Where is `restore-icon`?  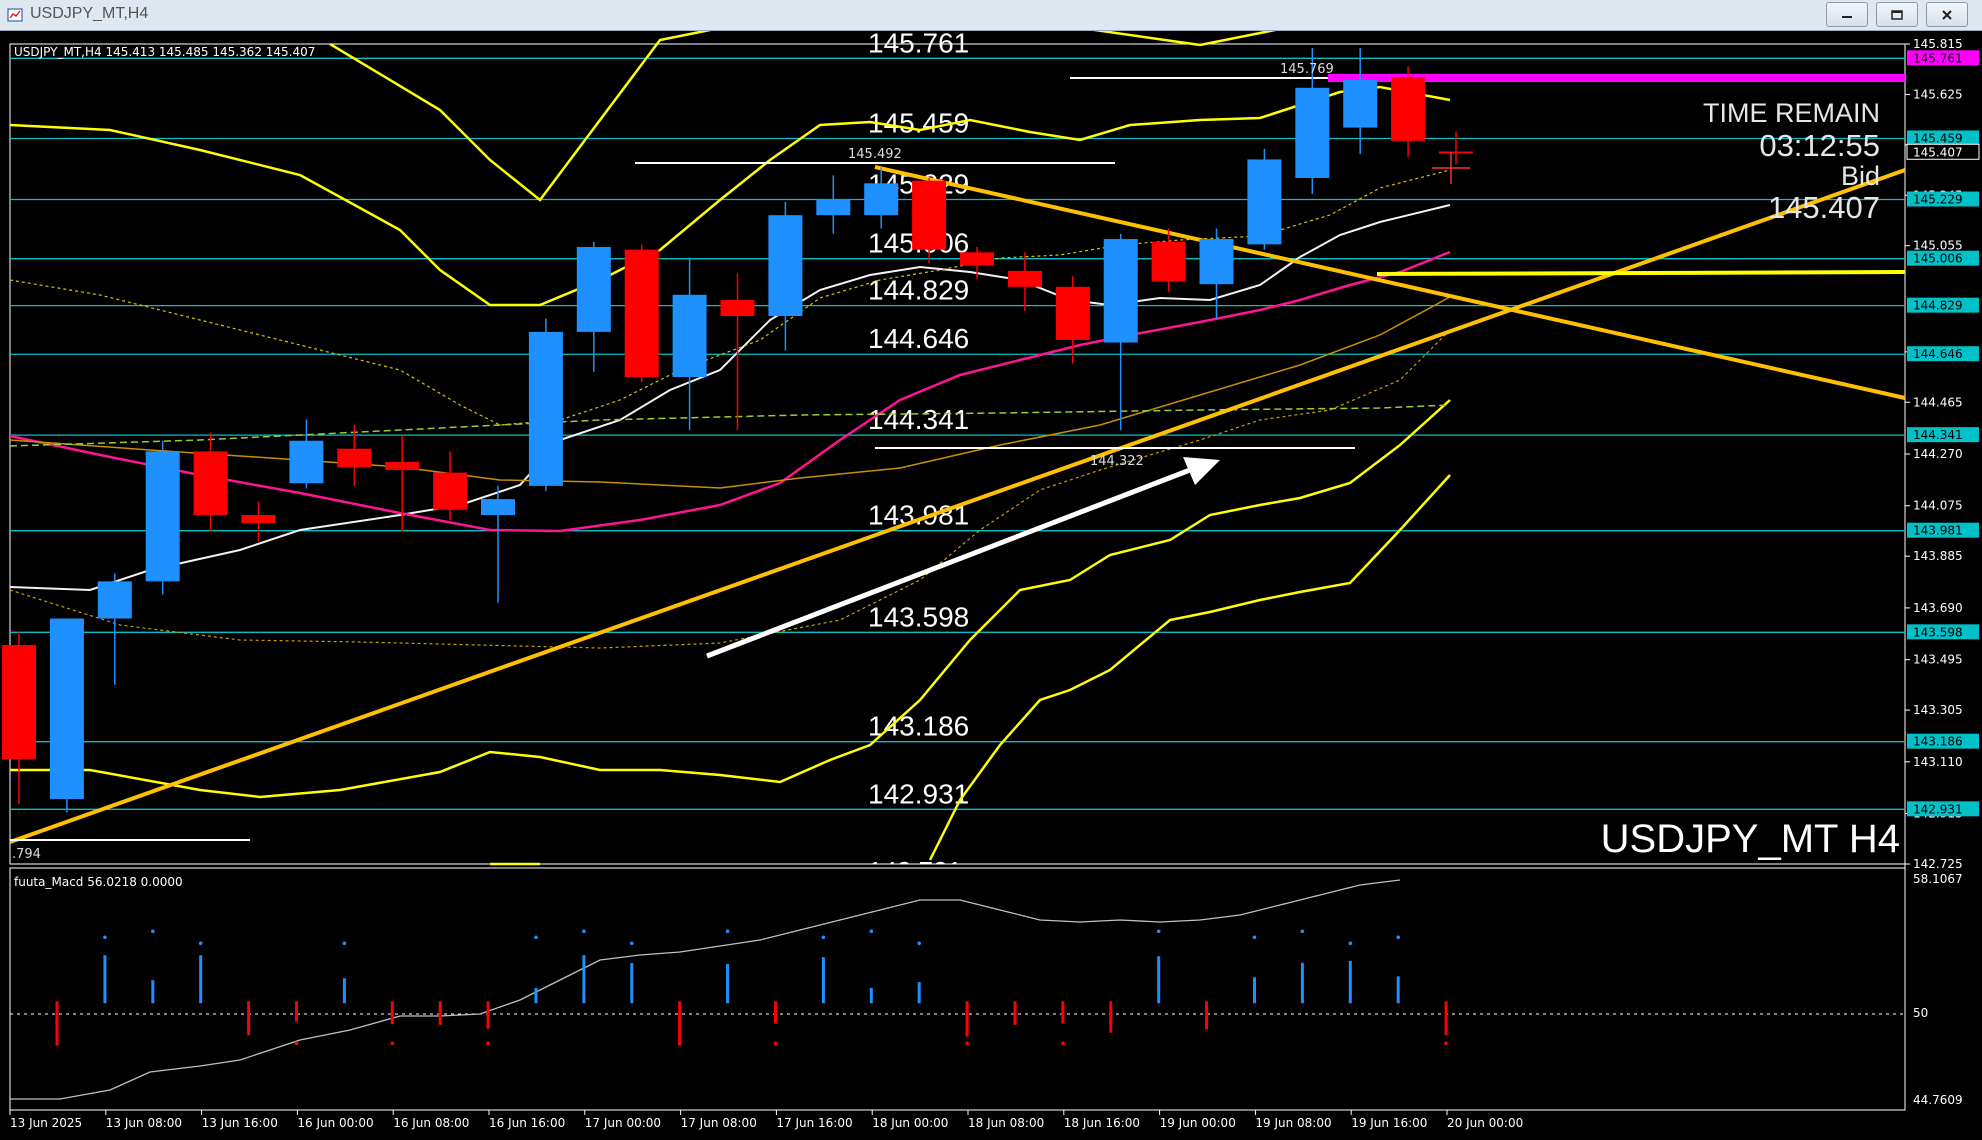 restore-icon is located at coordinates (1897, 14).